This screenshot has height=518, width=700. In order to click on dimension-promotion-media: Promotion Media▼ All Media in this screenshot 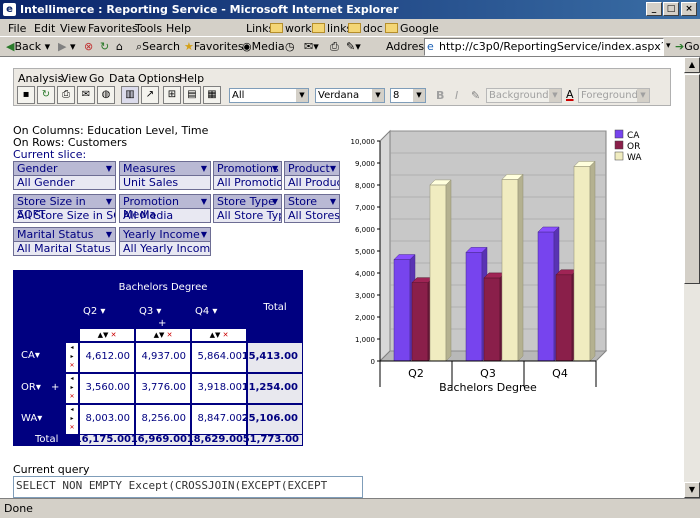, I will do `click(165, 208)`.